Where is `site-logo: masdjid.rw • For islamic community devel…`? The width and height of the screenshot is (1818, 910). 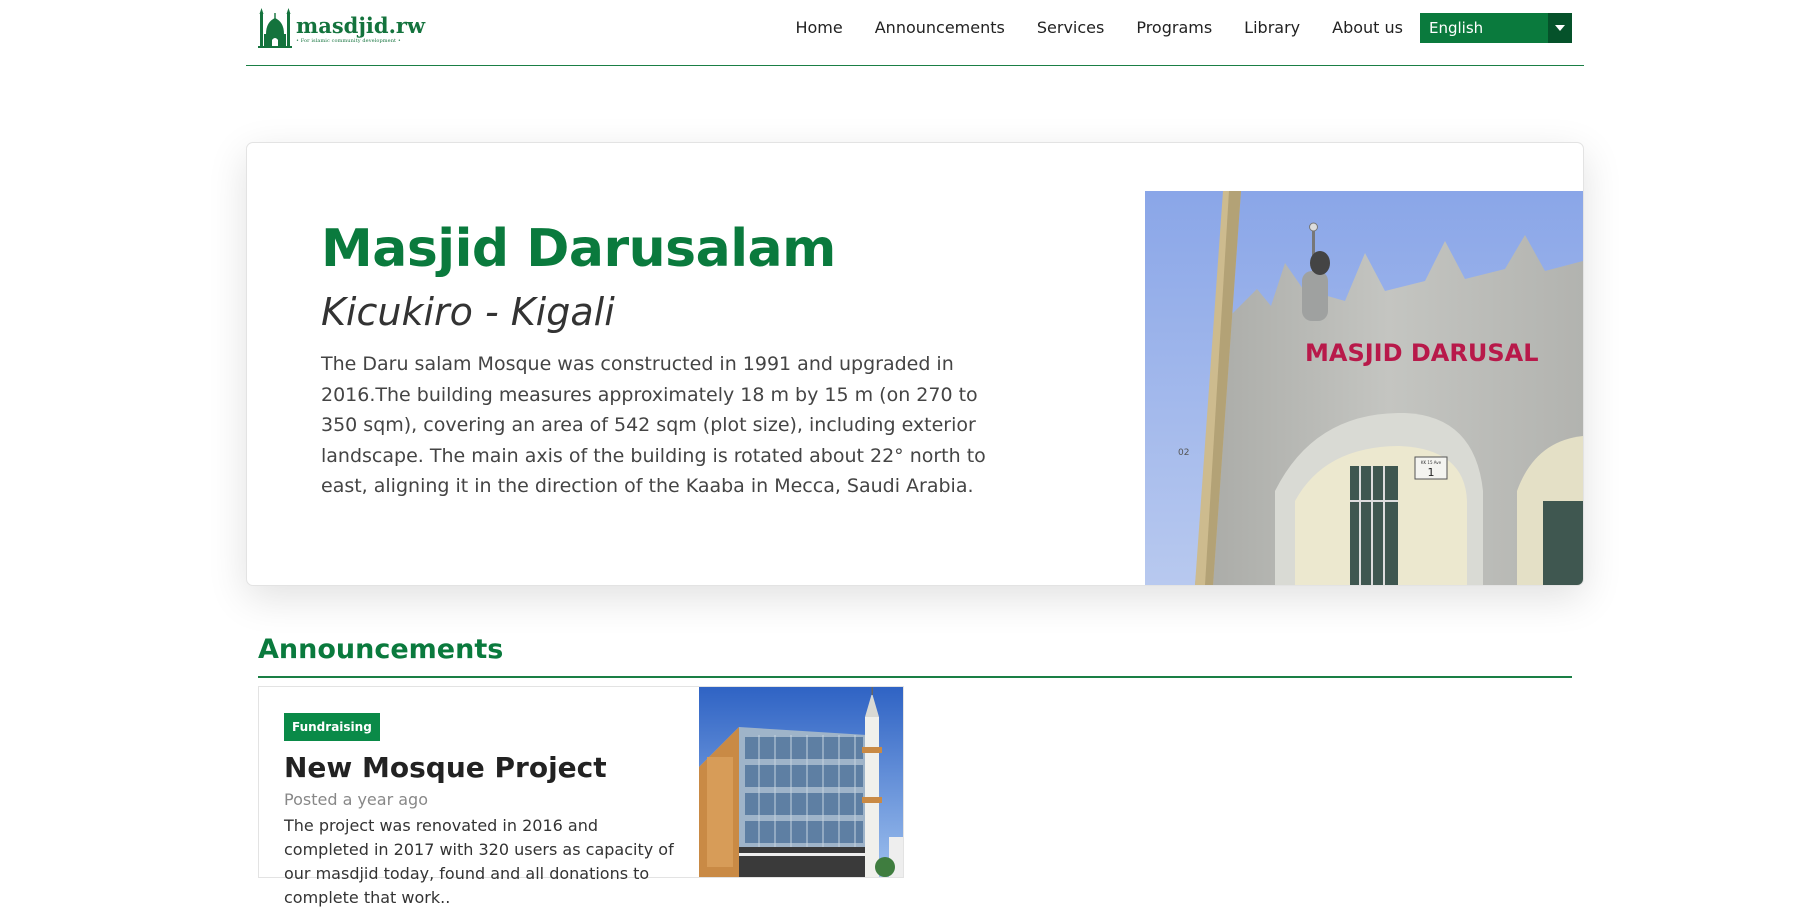 site-logo: masdjid.rw • For islamic community devel… is located at coordinates (341, 29).